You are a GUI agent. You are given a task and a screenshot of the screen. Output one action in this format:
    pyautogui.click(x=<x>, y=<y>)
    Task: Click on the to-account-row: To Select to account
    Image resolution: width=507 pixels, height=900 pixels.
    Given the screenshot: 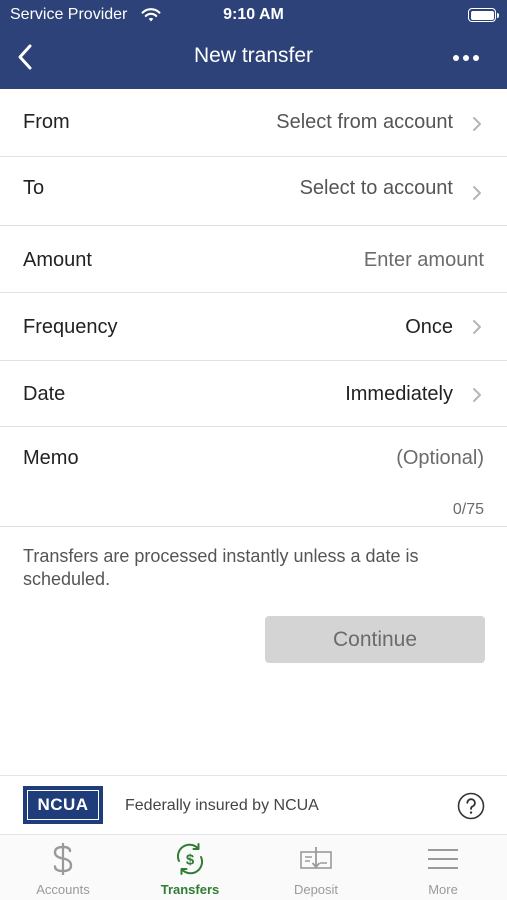 What is the action you would take?
    pyautogui.click(x=253, y=191)
    